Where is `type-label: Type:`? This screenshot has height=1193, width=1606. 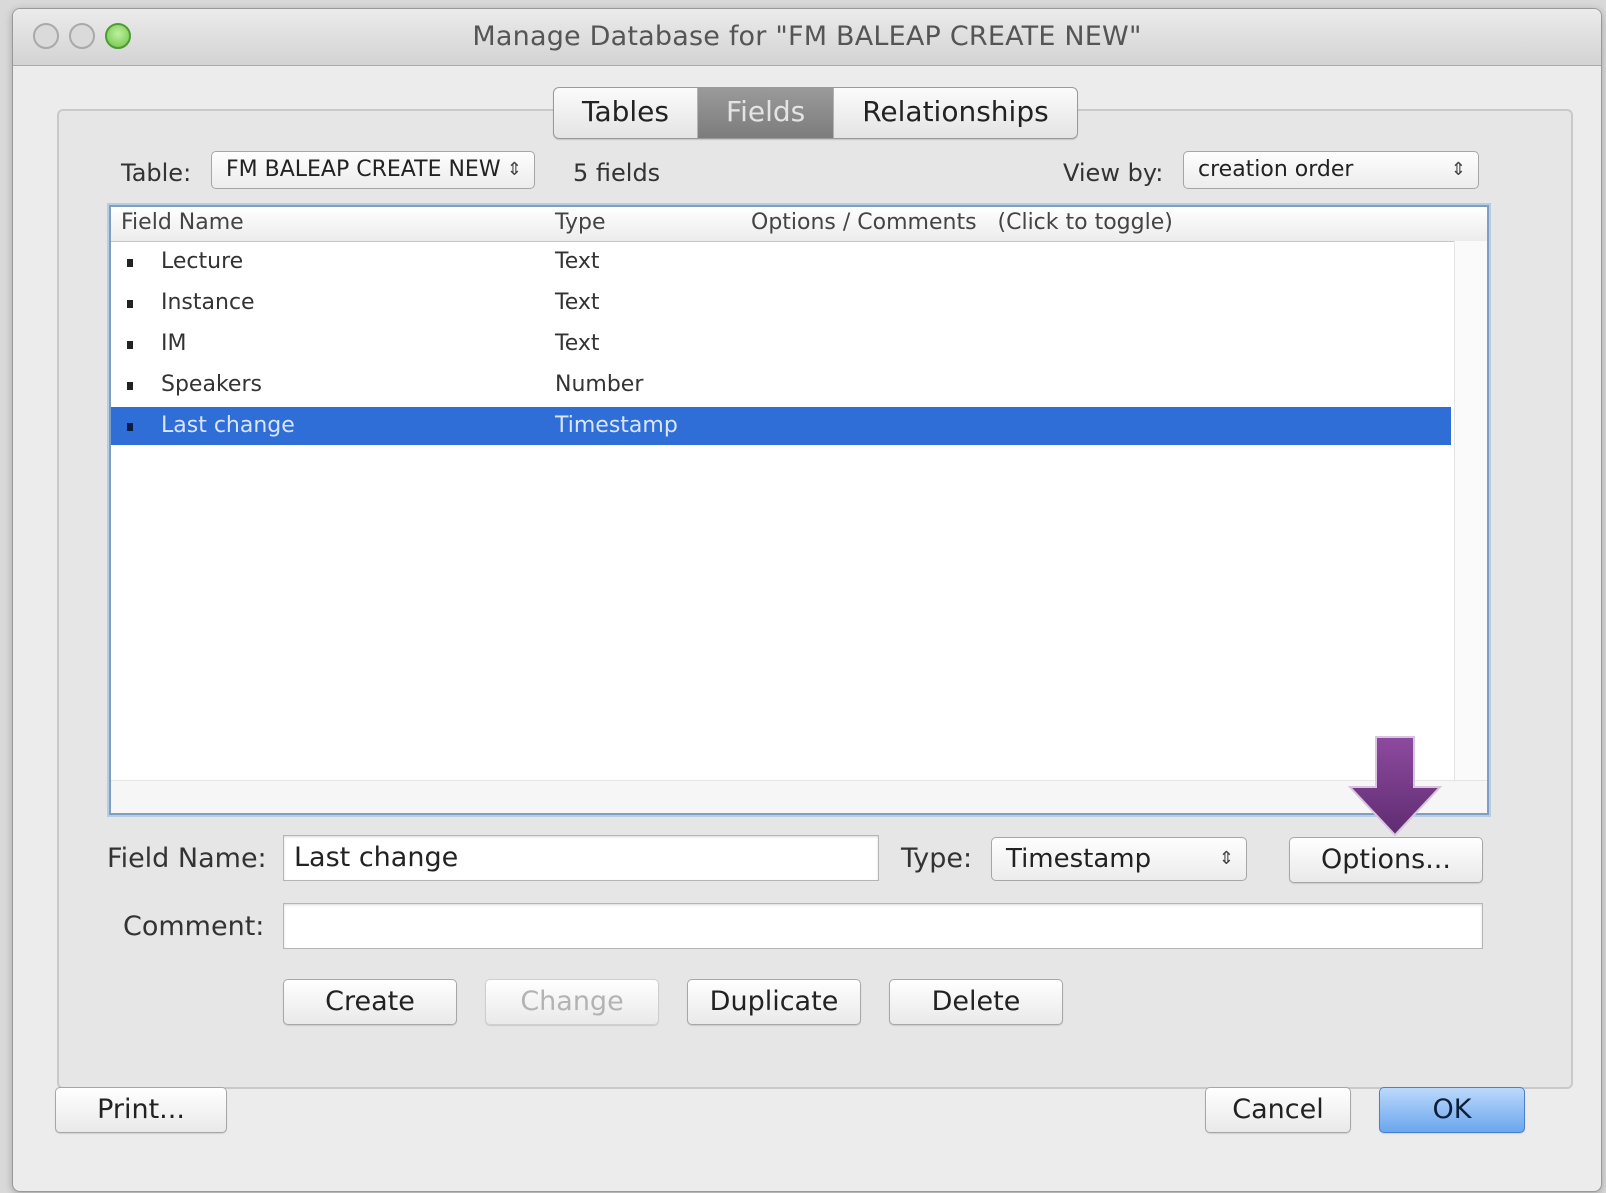 type-label: Type: is located at coordinates (937, 858).